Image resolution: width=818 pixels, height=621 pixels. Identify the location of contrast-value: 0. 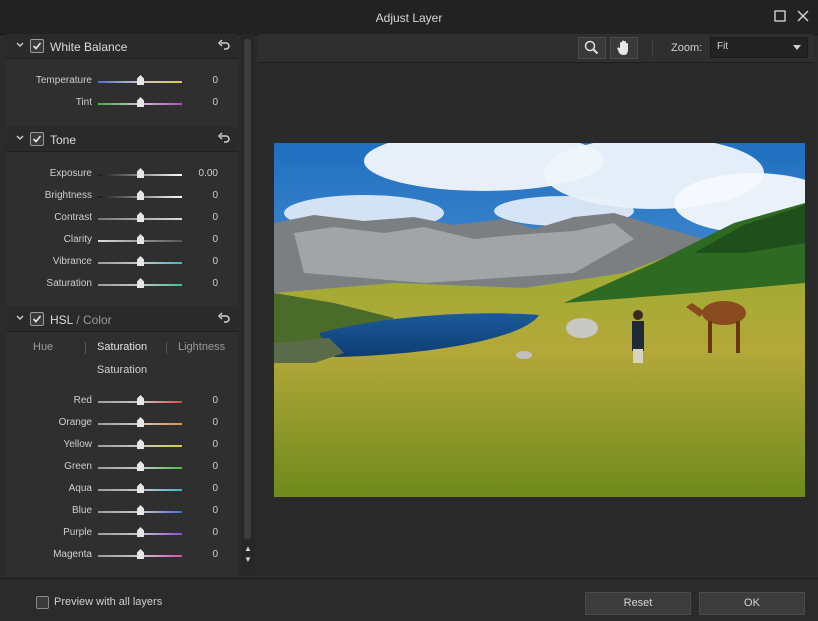
(215, 217).